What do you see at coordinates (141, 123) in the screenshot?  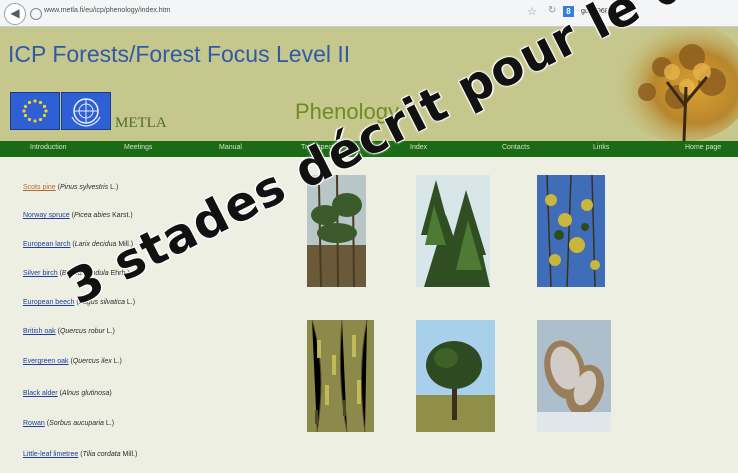 I see `metla-logo: METLA` at bounding box center [141, 123].